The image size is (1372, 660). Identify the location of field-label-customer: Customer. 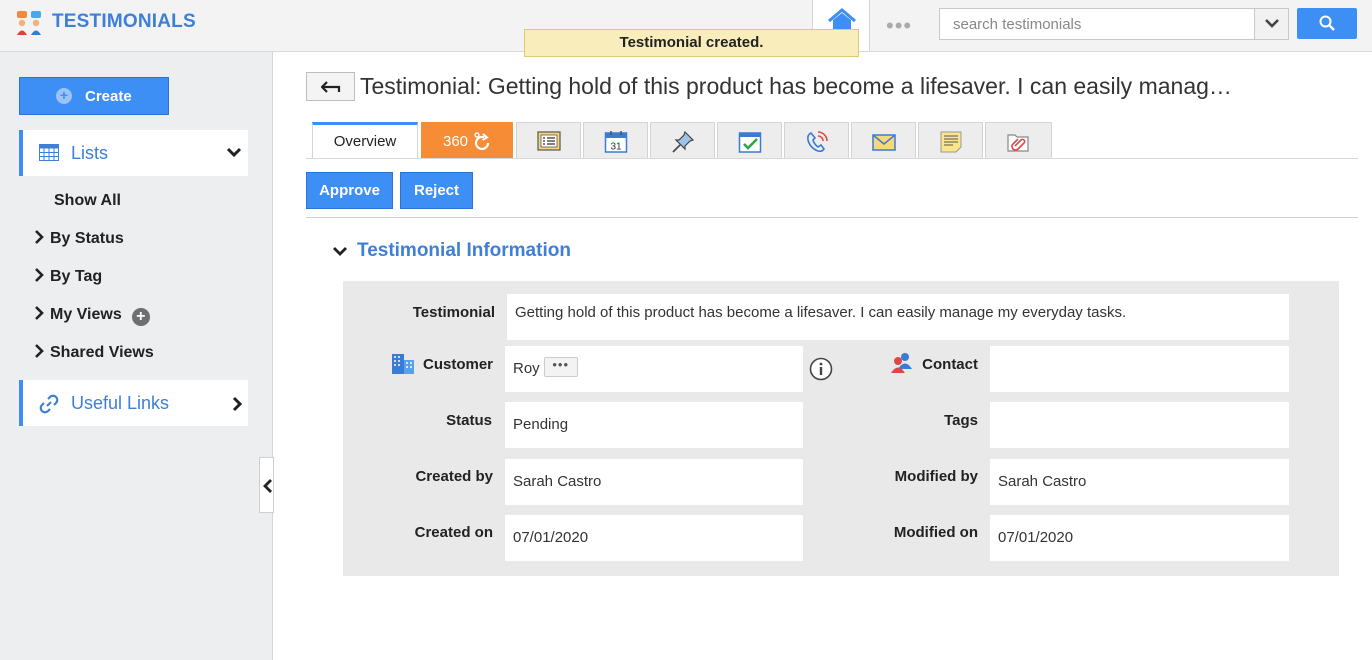
(457, 364).